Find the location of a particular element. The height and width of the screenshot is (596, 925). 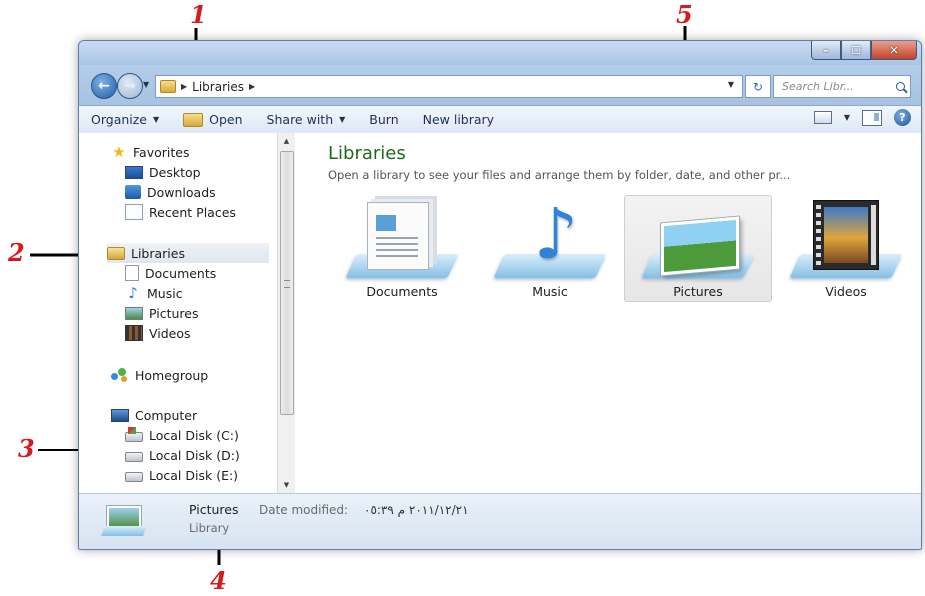

annotation-4: 4 is located at coordinates (218, 580).